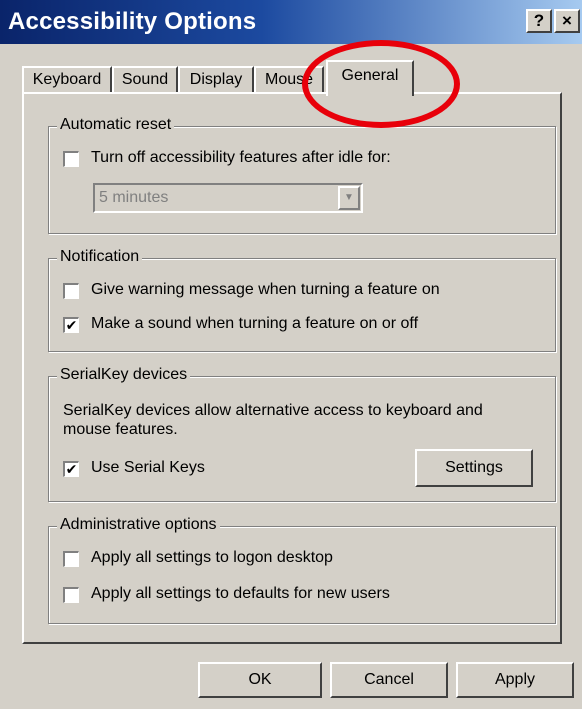 This screenshot has width=582, height=709. Describe the element at coordinates (291, 22) in the screenshot. I see `title-bar: Accessibility Options ? ×` at that location.